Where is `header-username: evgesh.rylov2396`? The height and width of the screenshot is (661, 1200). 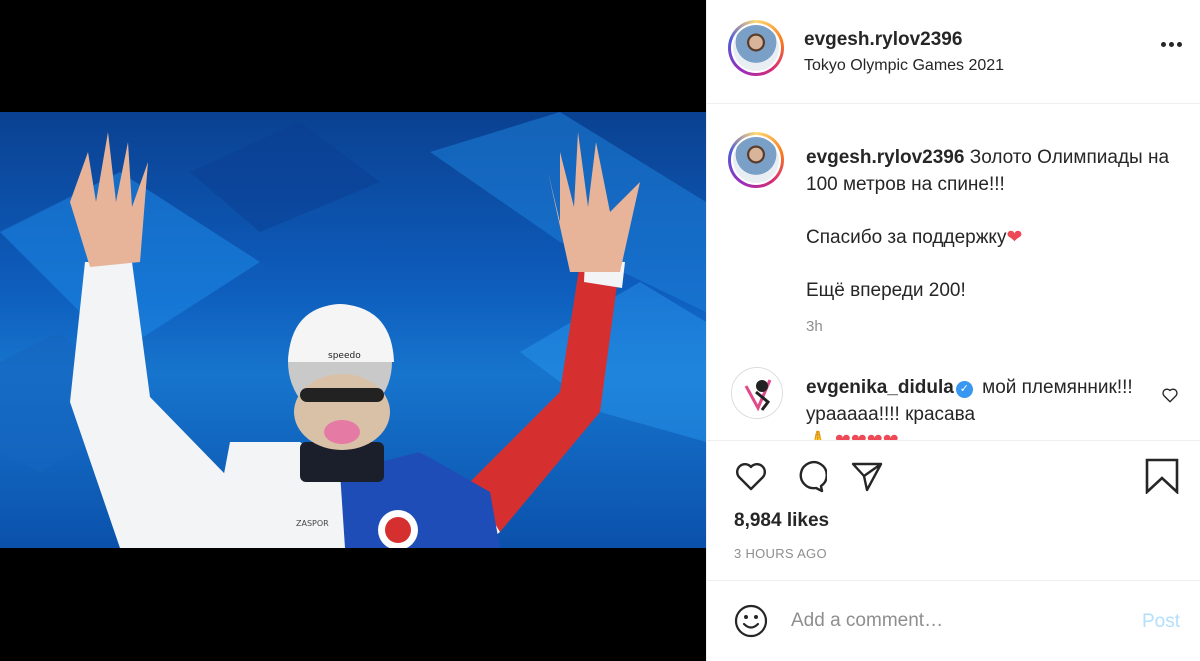
header-username: evgesh.rylov2396 is located at coordinates (883, 40).